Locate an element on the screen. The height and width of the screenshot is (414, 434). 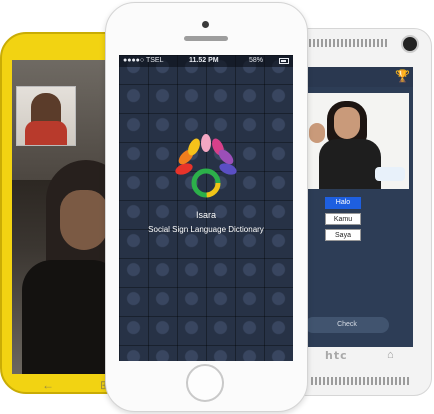
signer-face is located at coordinates (347, 123).